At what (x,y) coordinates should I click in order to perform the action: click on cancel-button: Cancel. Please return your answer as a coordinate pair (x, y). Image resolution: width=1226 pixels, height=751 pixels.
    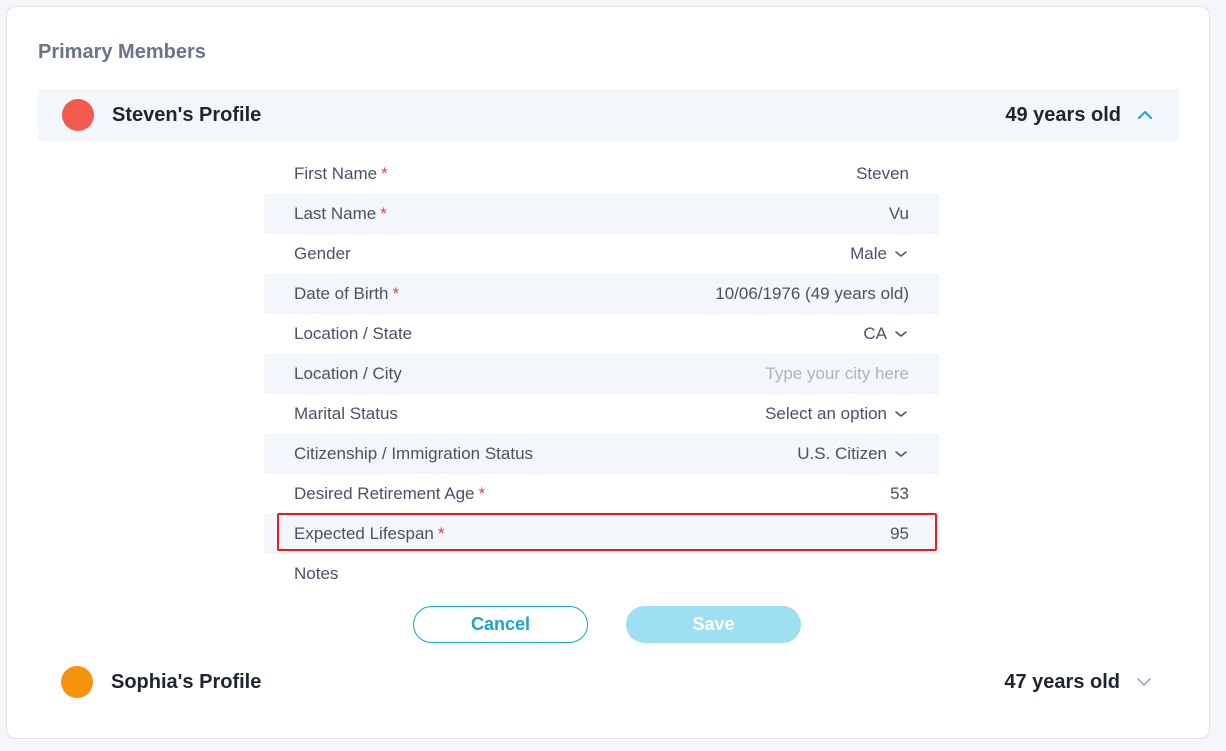
    Looking at the image, I should click on (500, 624).